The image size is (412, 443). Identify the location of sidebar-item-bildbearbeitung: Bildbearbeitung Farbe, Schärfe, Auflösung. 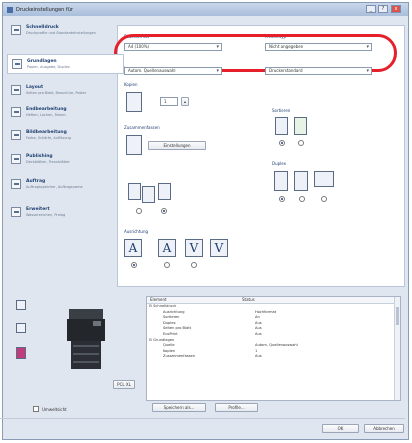
(61, 135).